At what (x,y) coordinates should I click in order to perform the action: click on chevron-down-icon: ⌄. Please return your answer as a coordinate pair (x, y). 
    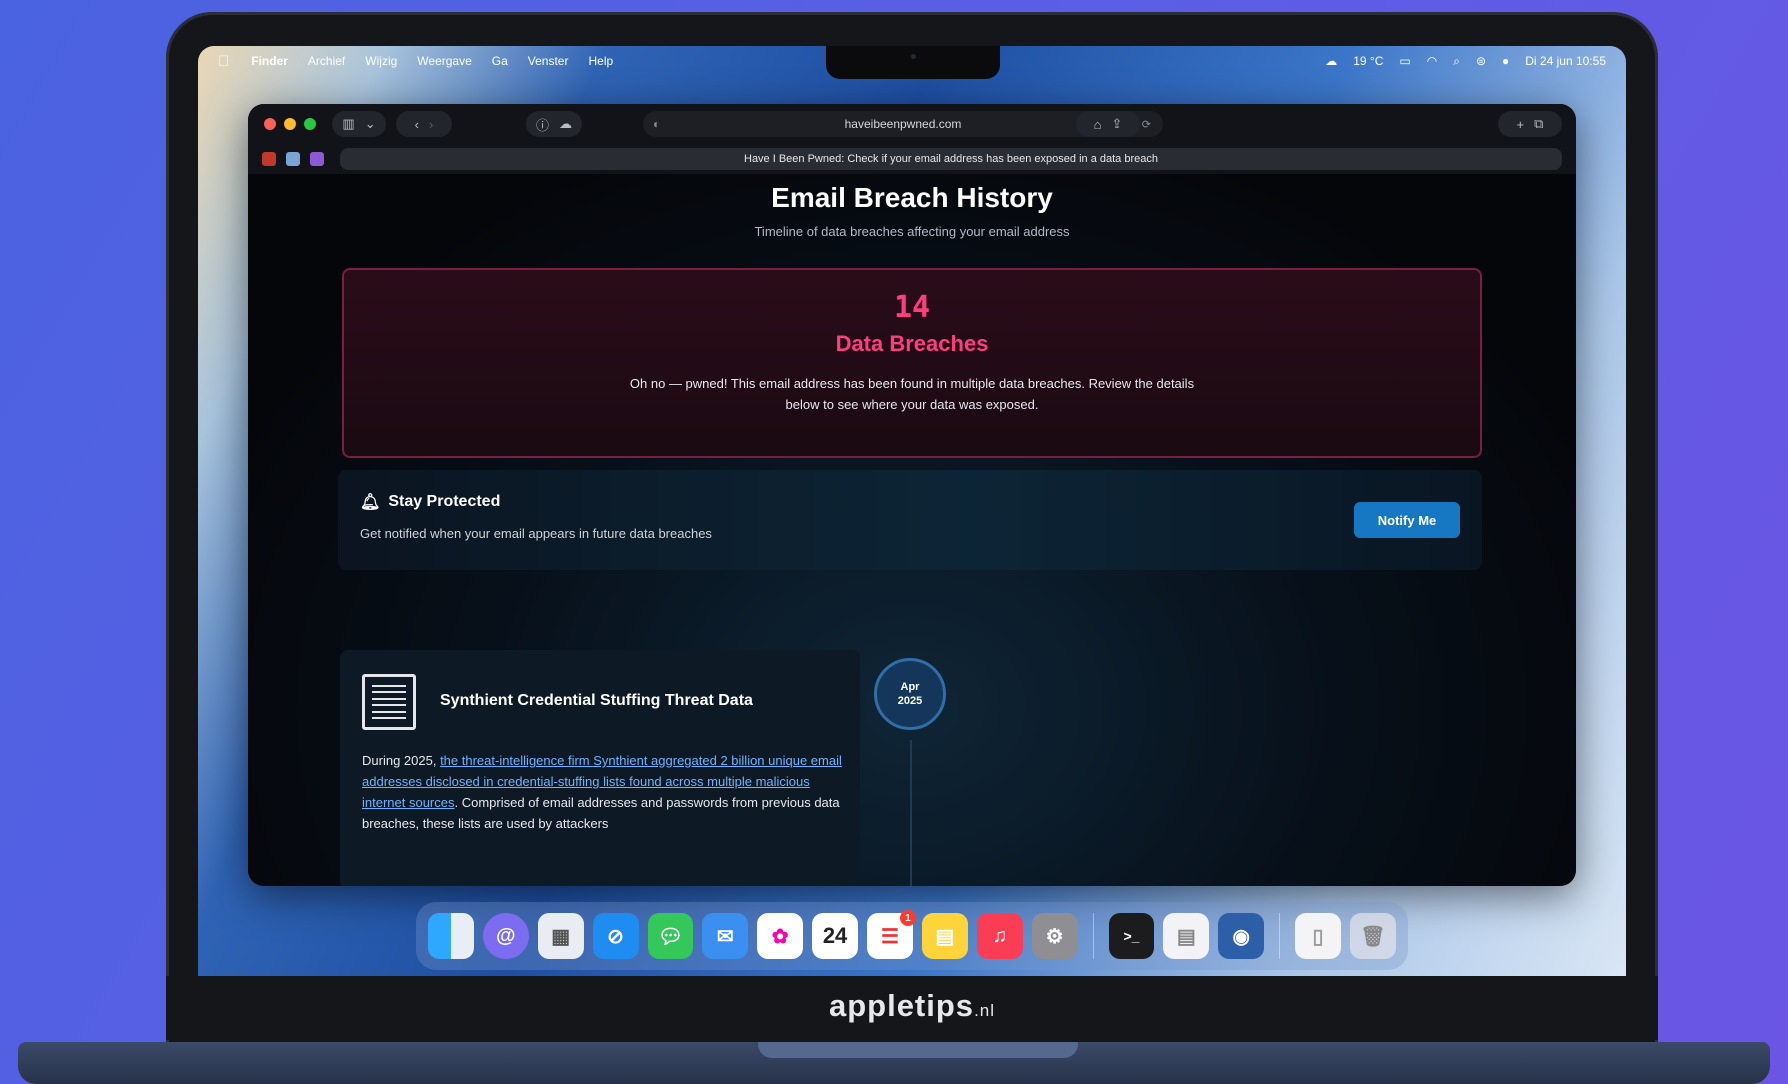
    Looking at the image, I should click on (370, 123).